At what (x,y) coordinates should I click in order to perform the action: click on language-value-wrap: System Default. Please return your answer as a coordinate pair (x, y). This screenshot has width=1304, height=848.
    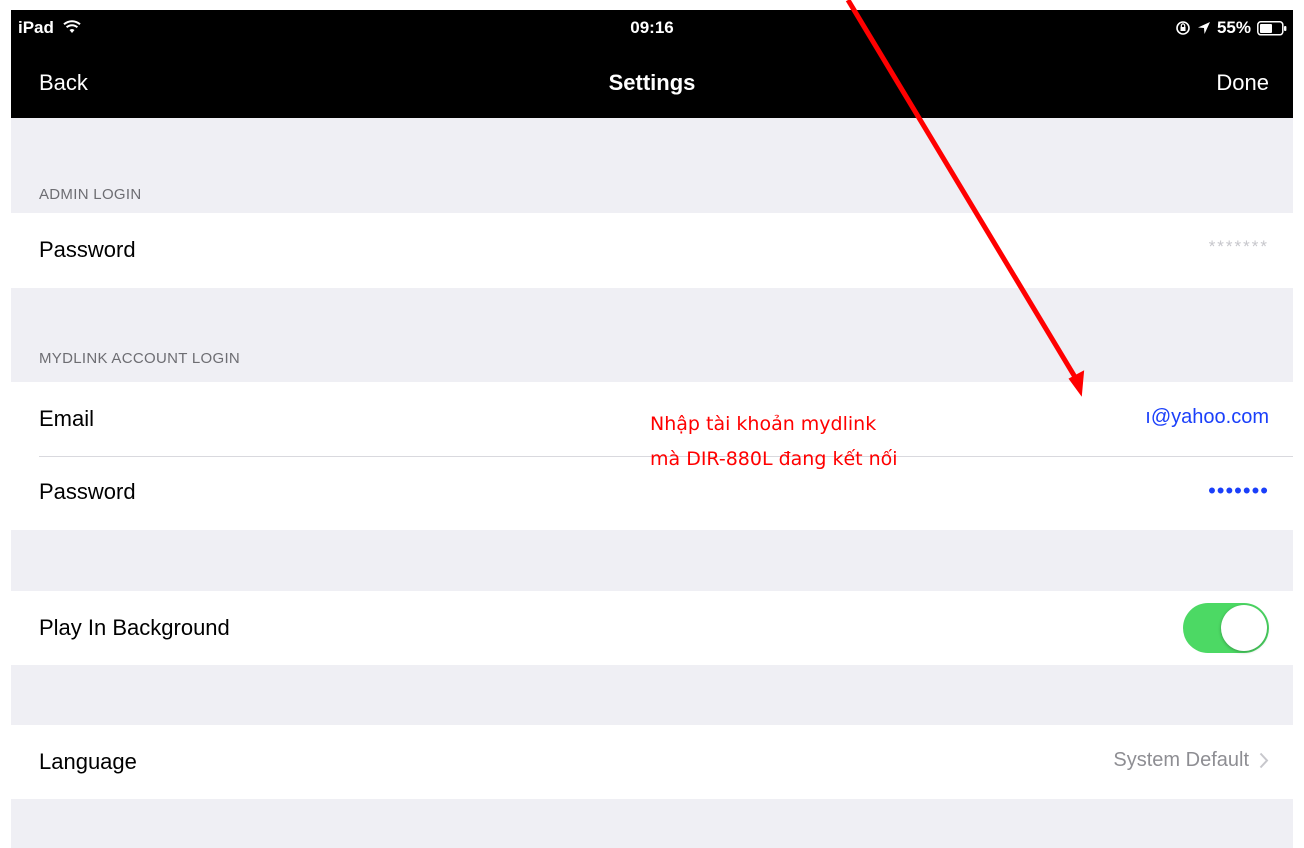
    Looking at the image, I should click on (1191, 760).